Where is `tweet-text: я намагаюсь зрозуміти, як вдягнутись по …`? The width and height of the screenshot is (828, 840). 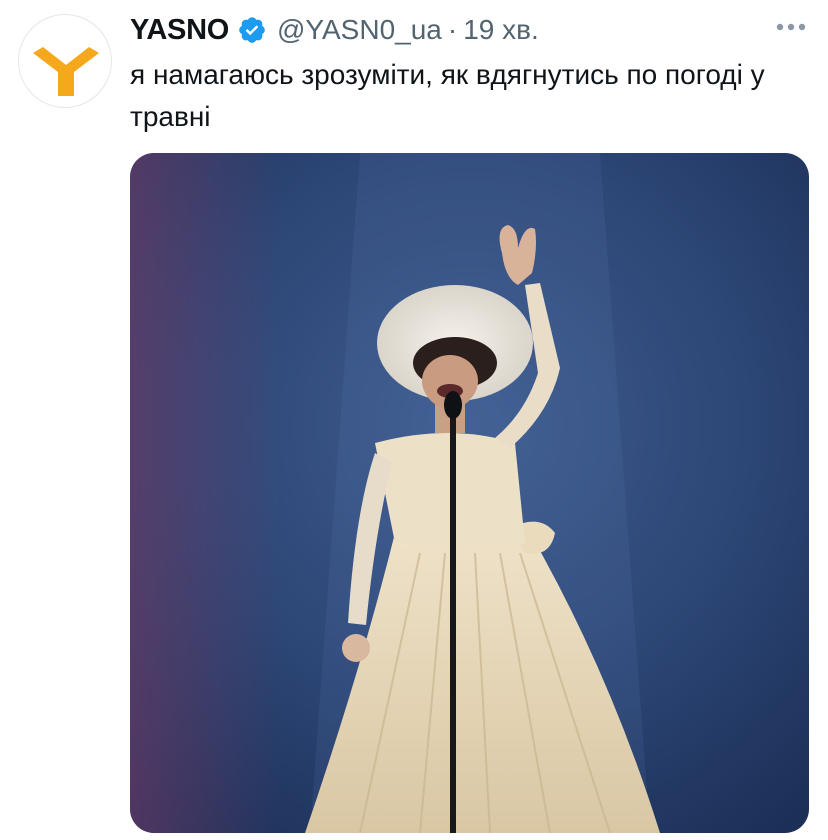 tweet-text: я намагаюсь зрозуміти, як вдягнутись по … is located at coordinates (447, 95).